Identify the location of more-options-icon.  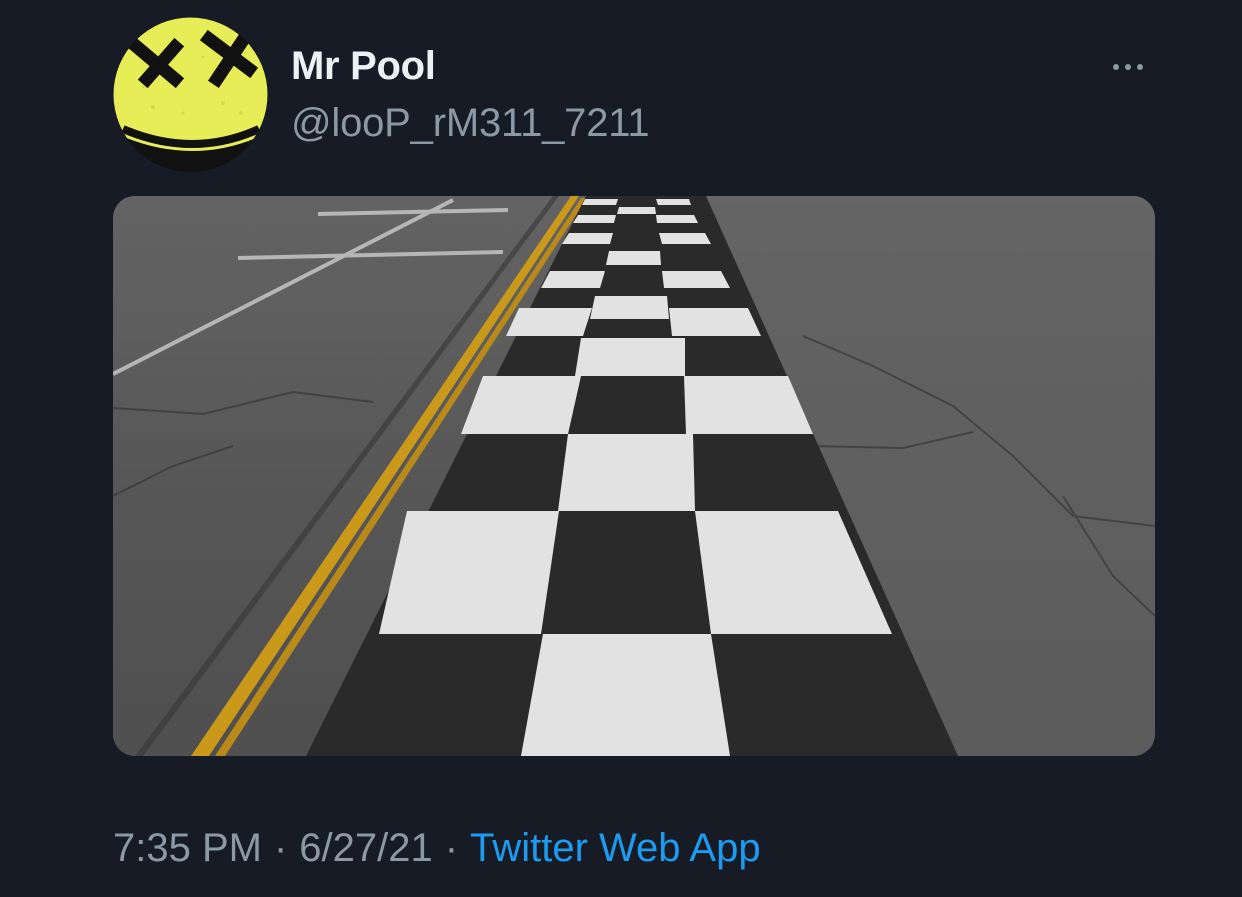
(1128, 67).